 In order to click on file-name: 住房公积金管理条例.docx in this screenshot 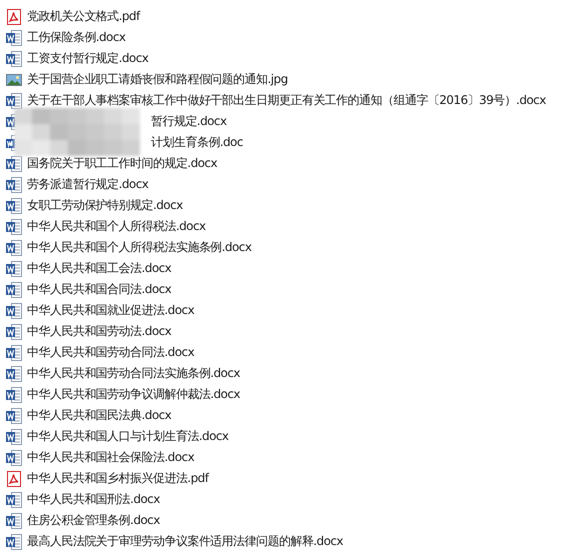, I will do `click(93, 520)`.